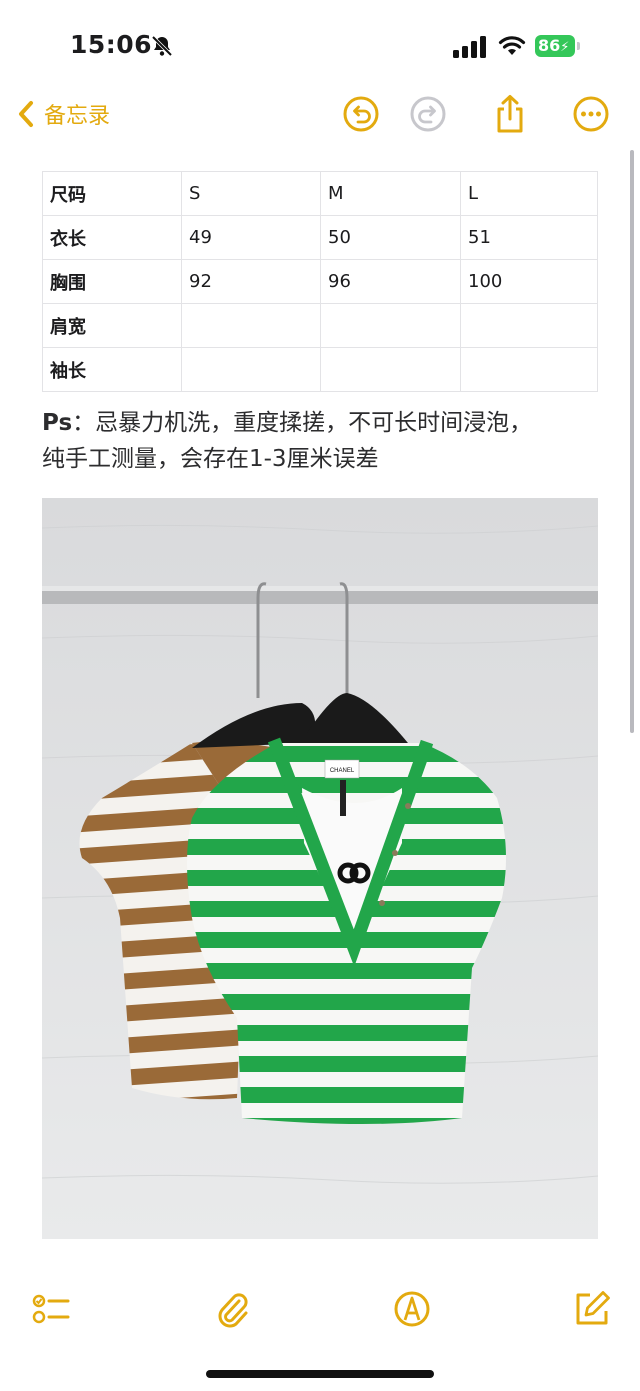 The width and height of the screenshot is (640, 1391). What do you see at coordinates (57, 423) in the screenshot?
I see `ps-label: Ps` at bounding box center [57, 423].